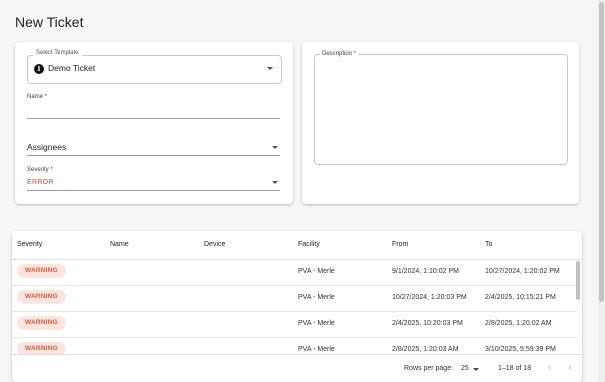  What do you see at coordinates (520, 349) in the screenshot?
I see `cell-to: 3/10/2025, 5:59:39 PM` at bounding box center [520, 349].